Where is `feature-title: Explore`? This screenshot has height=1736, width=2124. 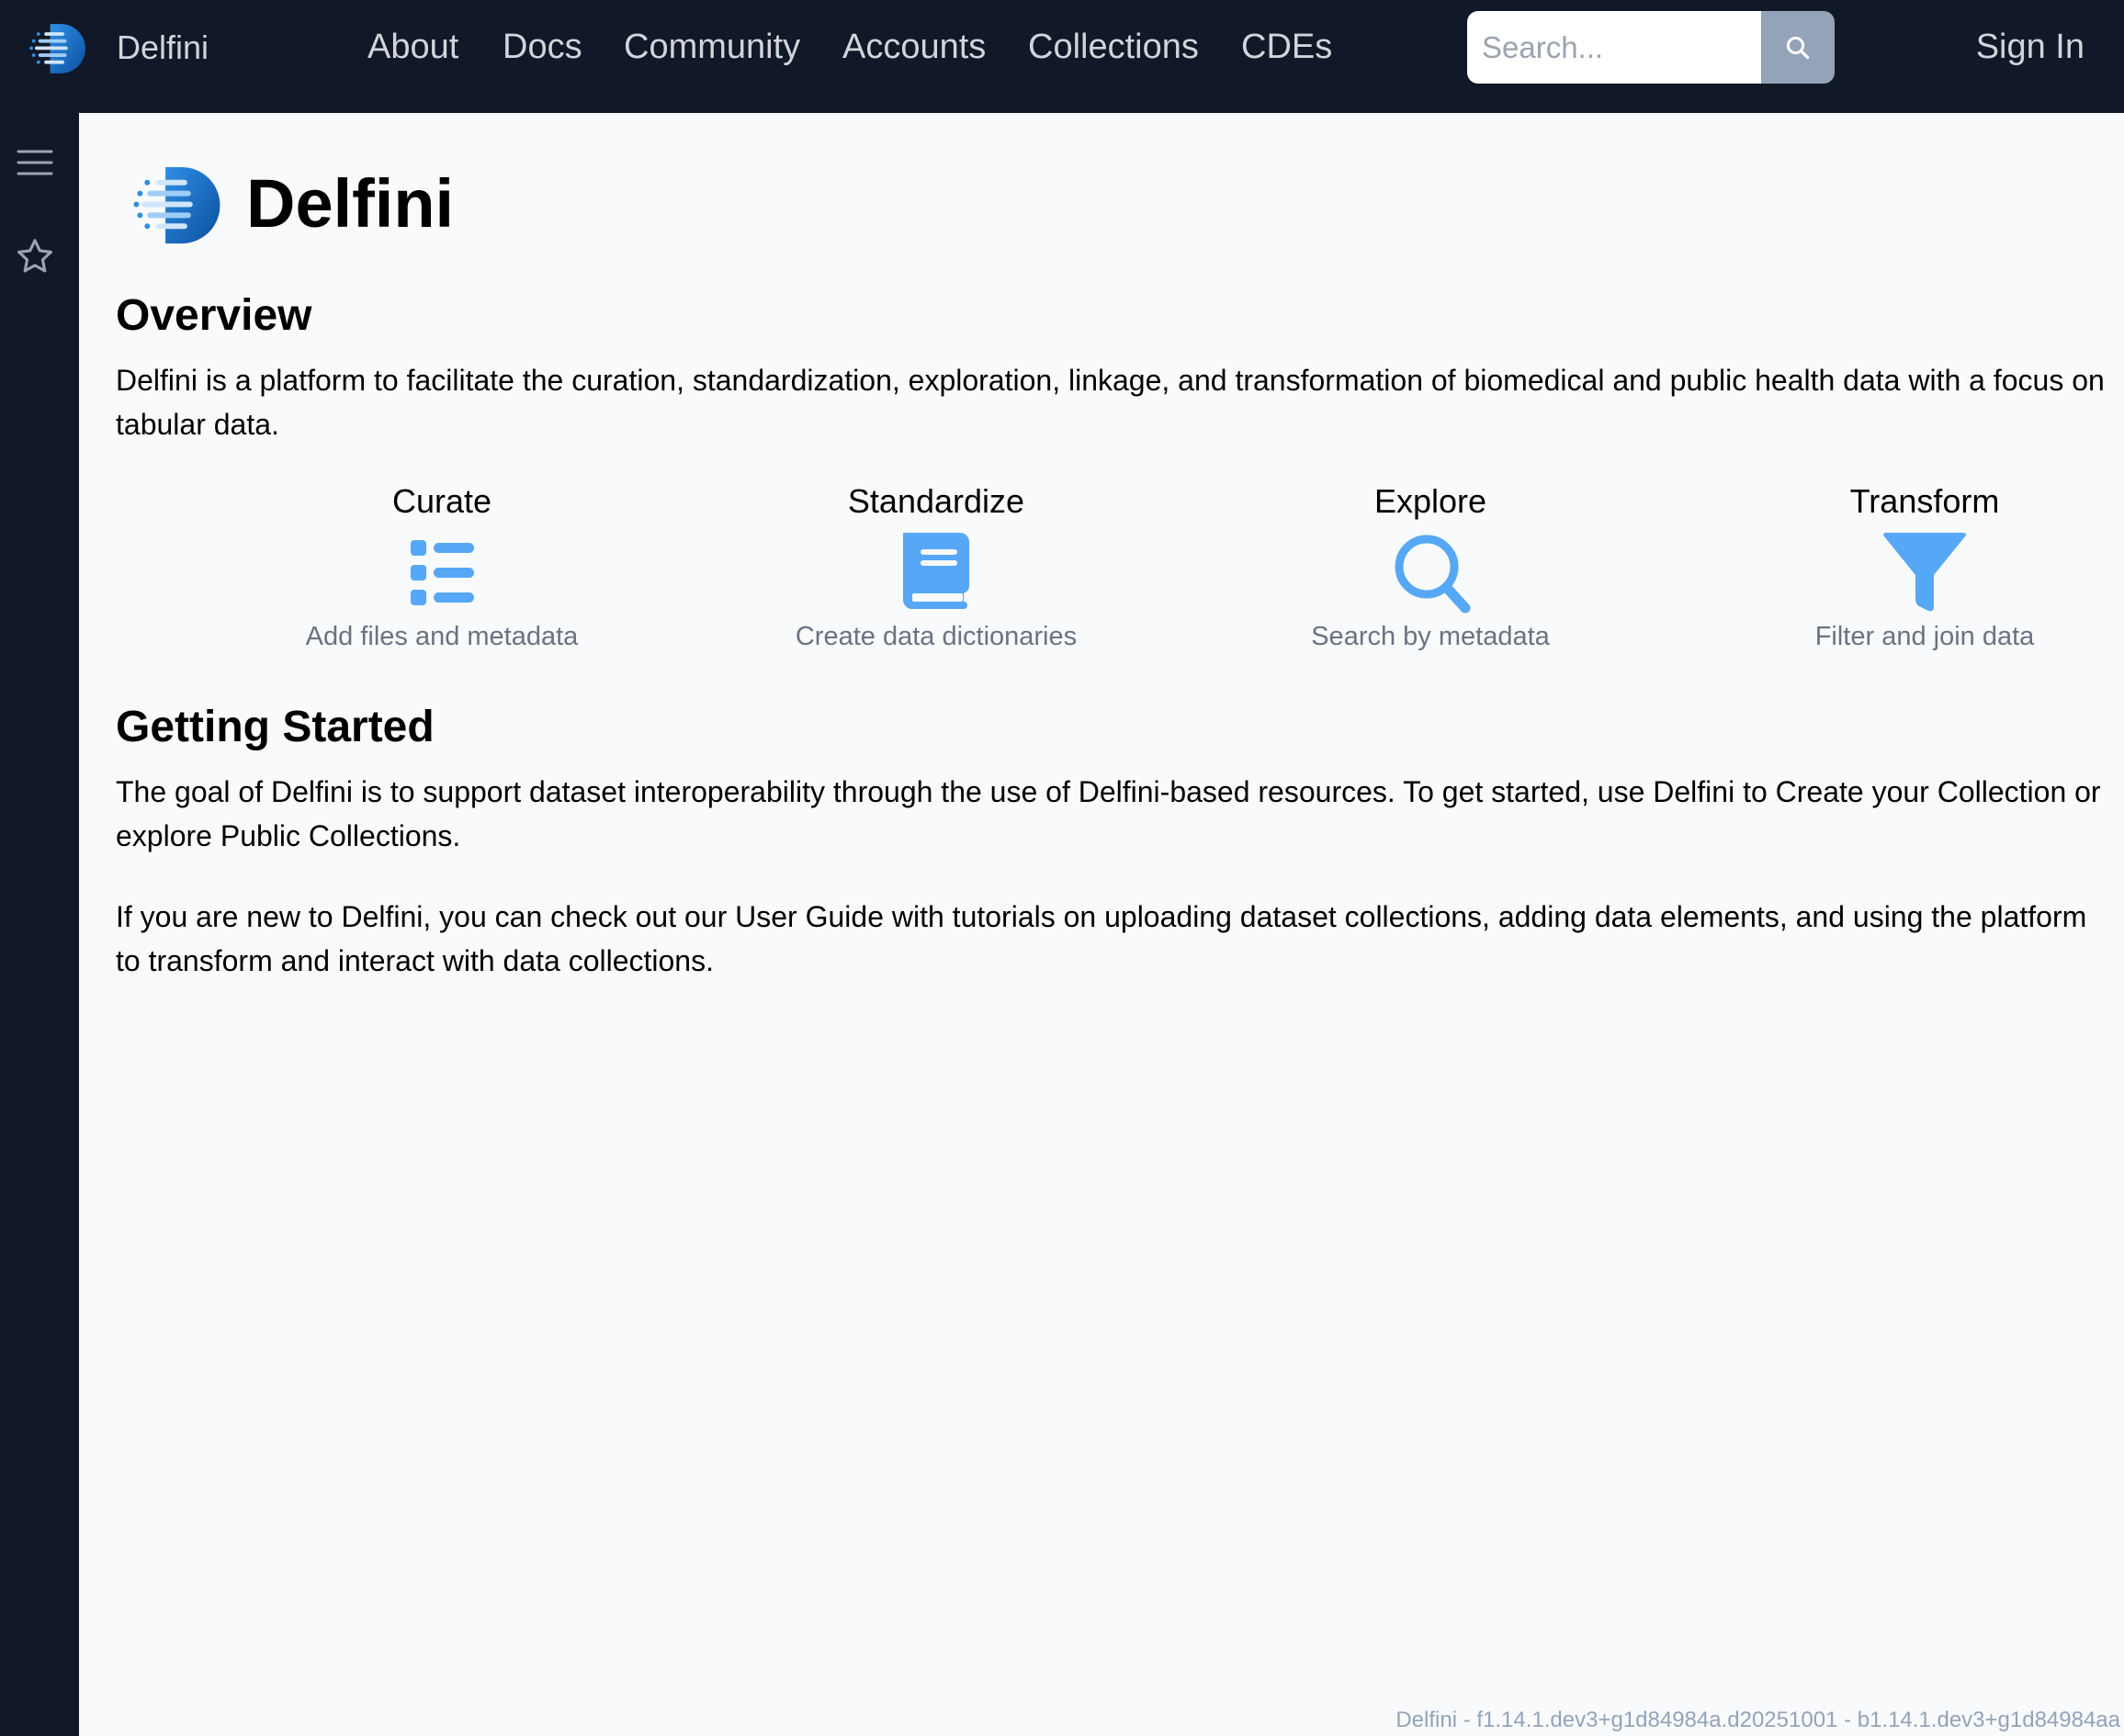
feature-title: Explore is located at coordinates (1430, 501).